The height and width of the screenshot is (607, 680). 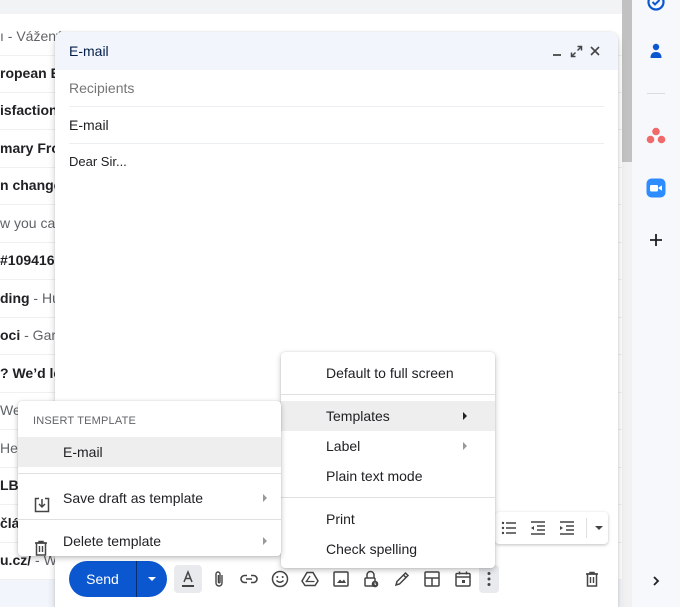 What do you see at coordinates (388, 373) in the screenshot?
I see `menu-item-default-full-screen: Default to full screen` at bounding box center [388, 373].